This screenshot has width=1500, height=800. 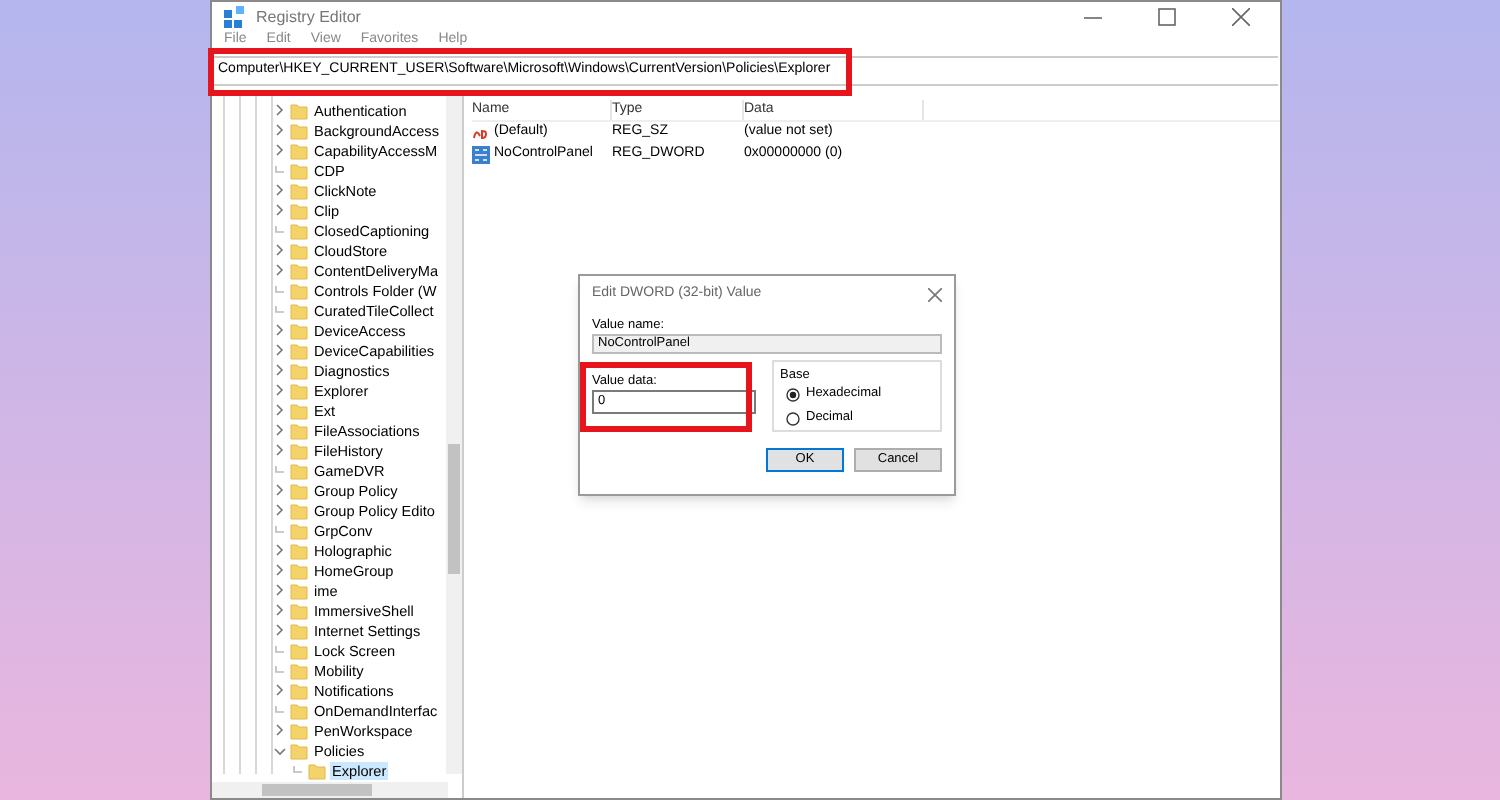 I want to click on horizontal-scrollbar, so click(x=330, y=790).